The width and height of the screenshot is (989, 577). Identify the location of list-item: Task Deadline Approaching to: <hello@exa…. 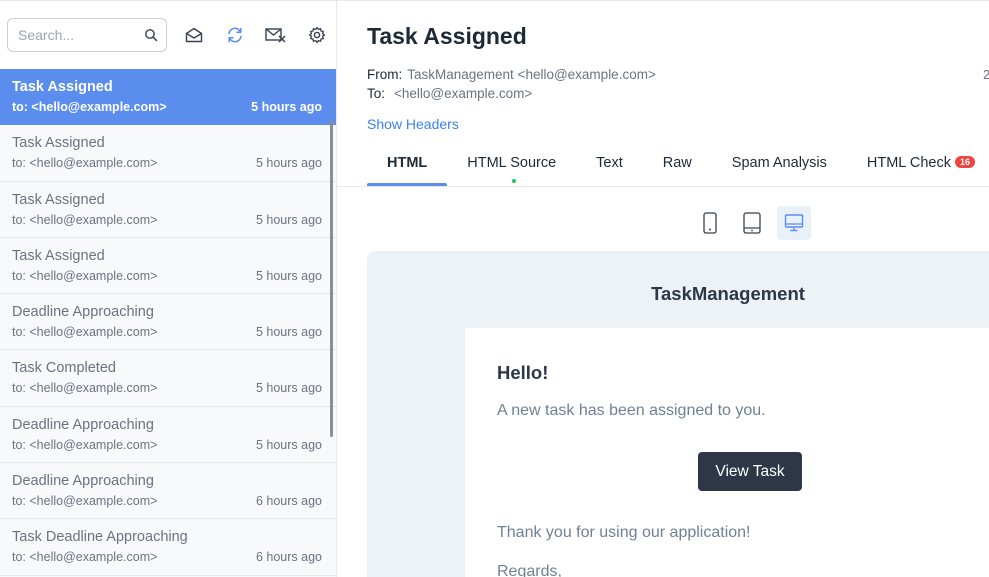
(168, 547).